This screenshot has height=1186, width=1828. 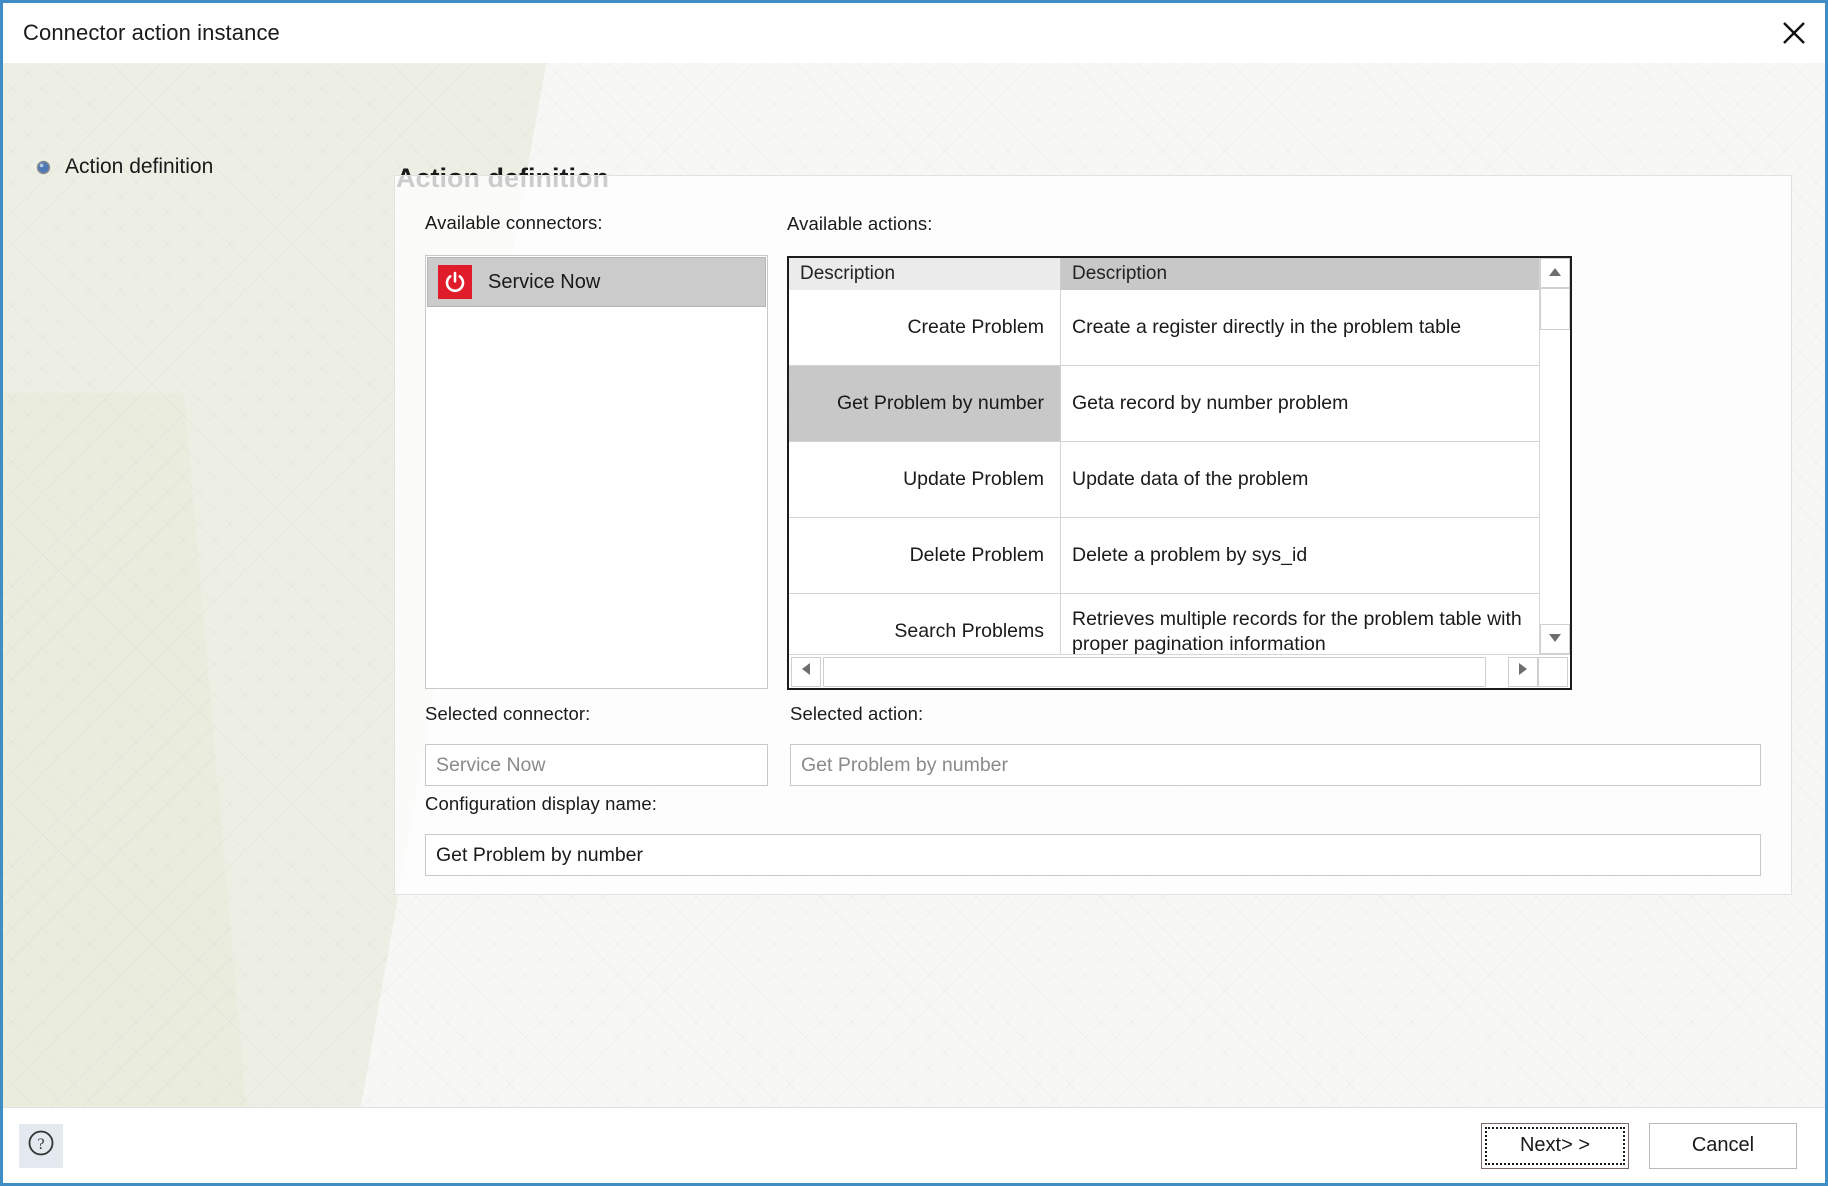 I want to click on horizontal-scrollbar, so click(x=1179, y=671).